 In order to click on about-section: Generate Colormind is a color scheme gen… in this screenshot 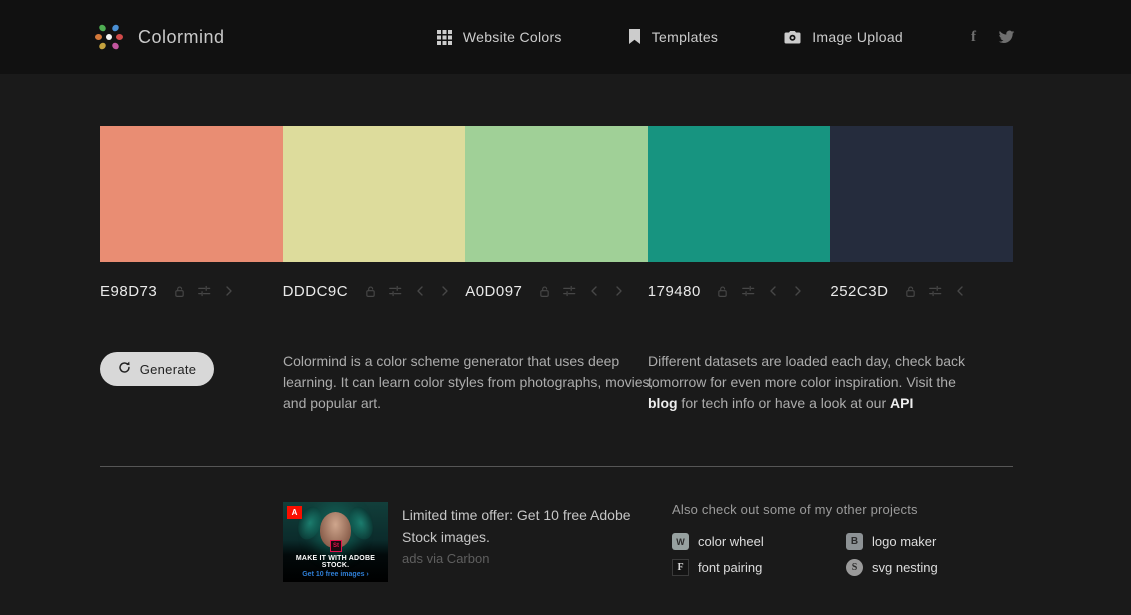, I will do `click(556, 386)`.